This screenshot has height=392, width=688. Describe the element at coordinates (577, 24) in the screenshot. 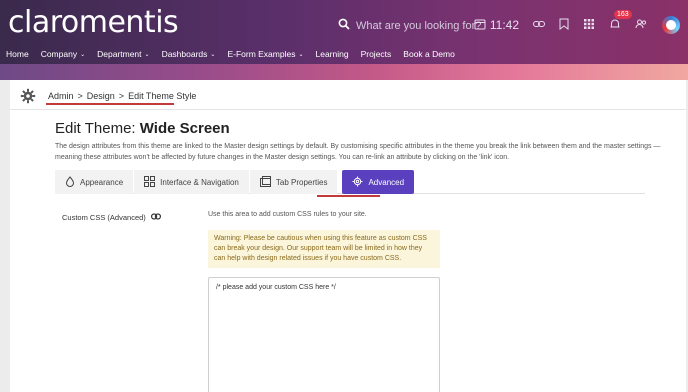

I see `top-icons: 11:42 163` at that location.